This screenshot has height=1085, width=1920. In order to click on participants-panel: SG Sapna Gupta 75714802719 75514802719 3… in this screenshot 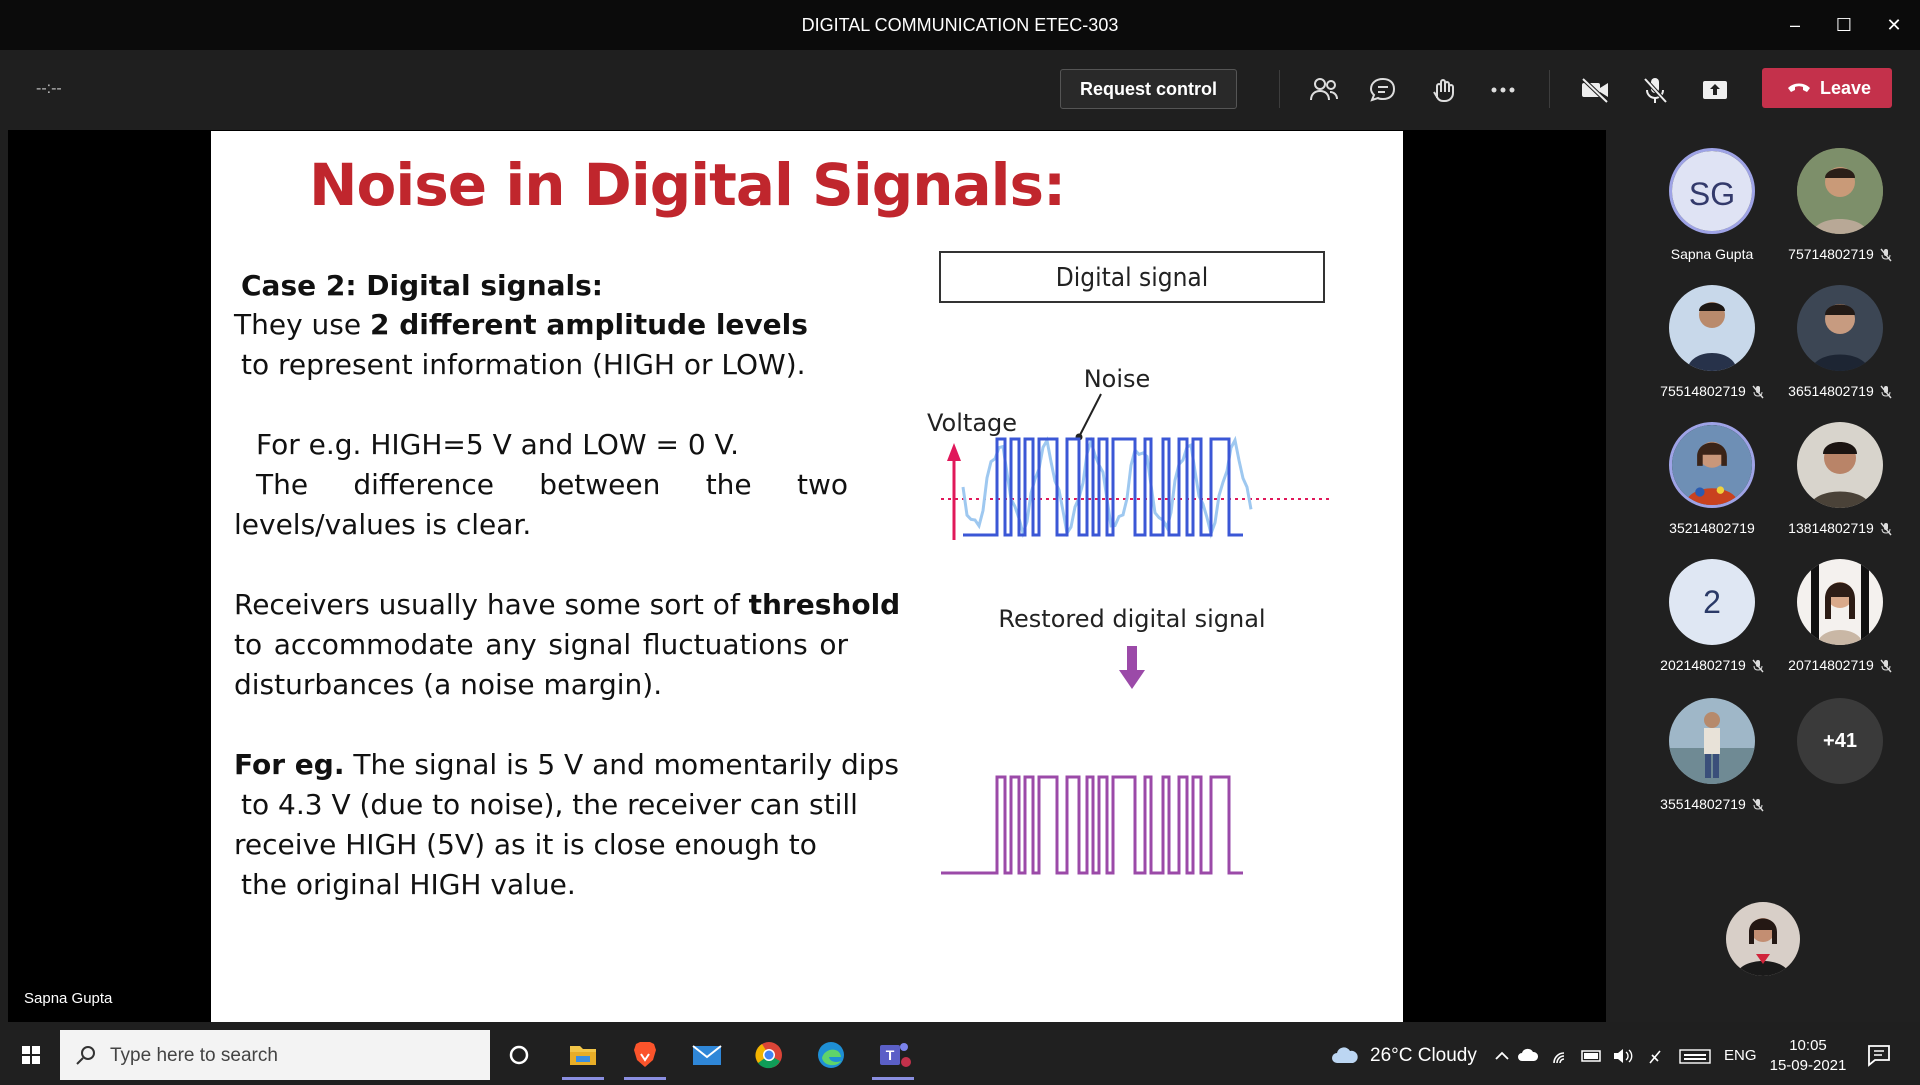, I will do `click(1765, 576)`.